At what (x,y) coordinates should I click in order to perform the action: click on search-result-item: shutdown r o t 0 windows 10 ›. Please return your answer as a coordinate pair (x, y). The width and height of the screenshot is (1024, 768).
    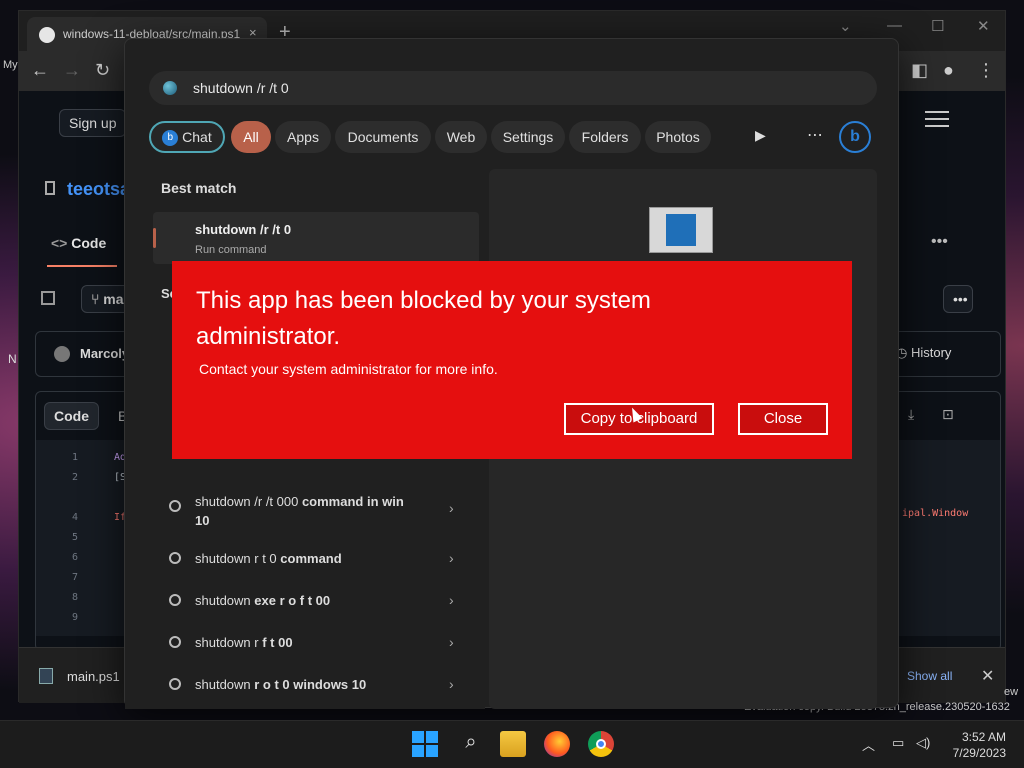
    Looking at the image, I should click on (316, 684).